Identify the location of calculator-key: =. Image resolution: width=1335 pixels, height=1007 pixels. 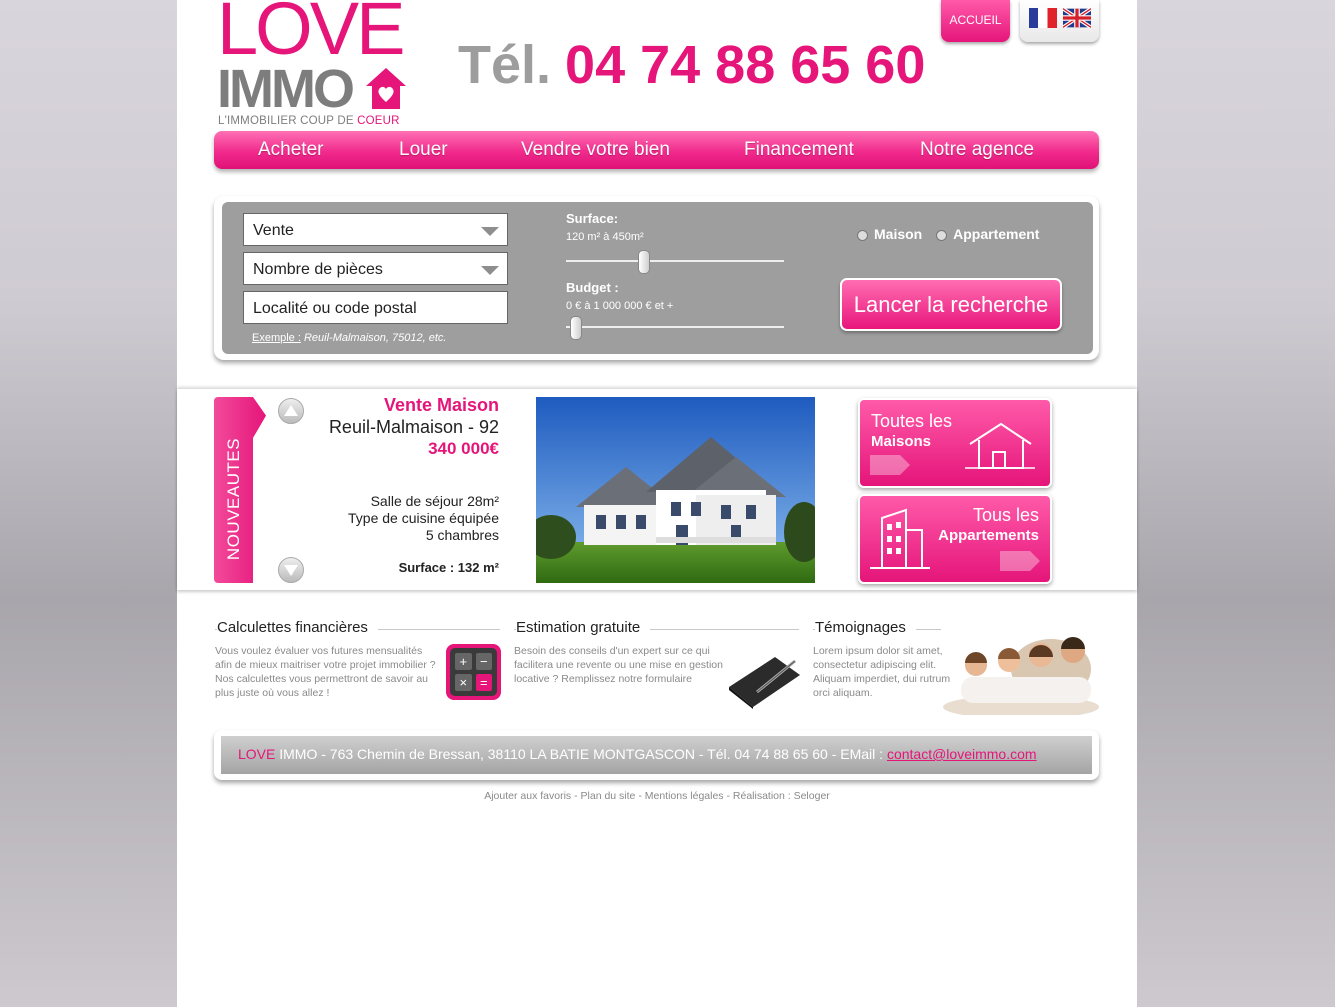
(483, 682).